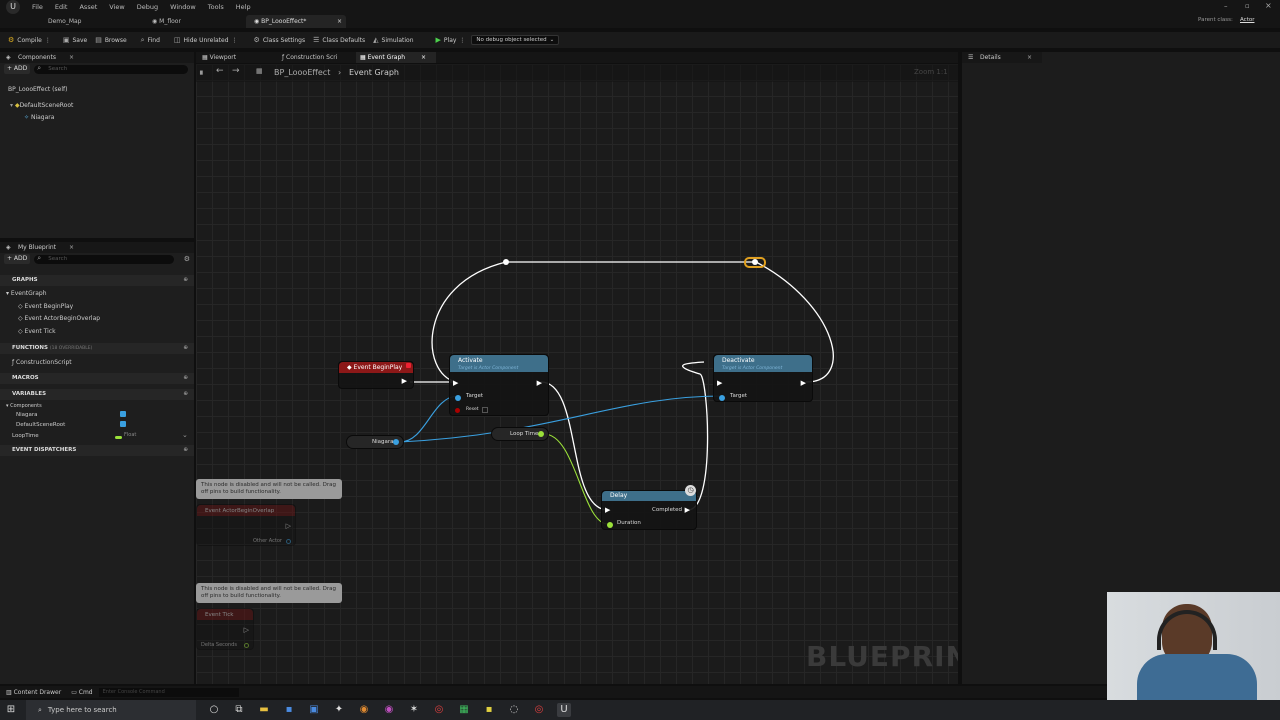  I want to click on console-input: Enter Console Command, so click(168, 692).